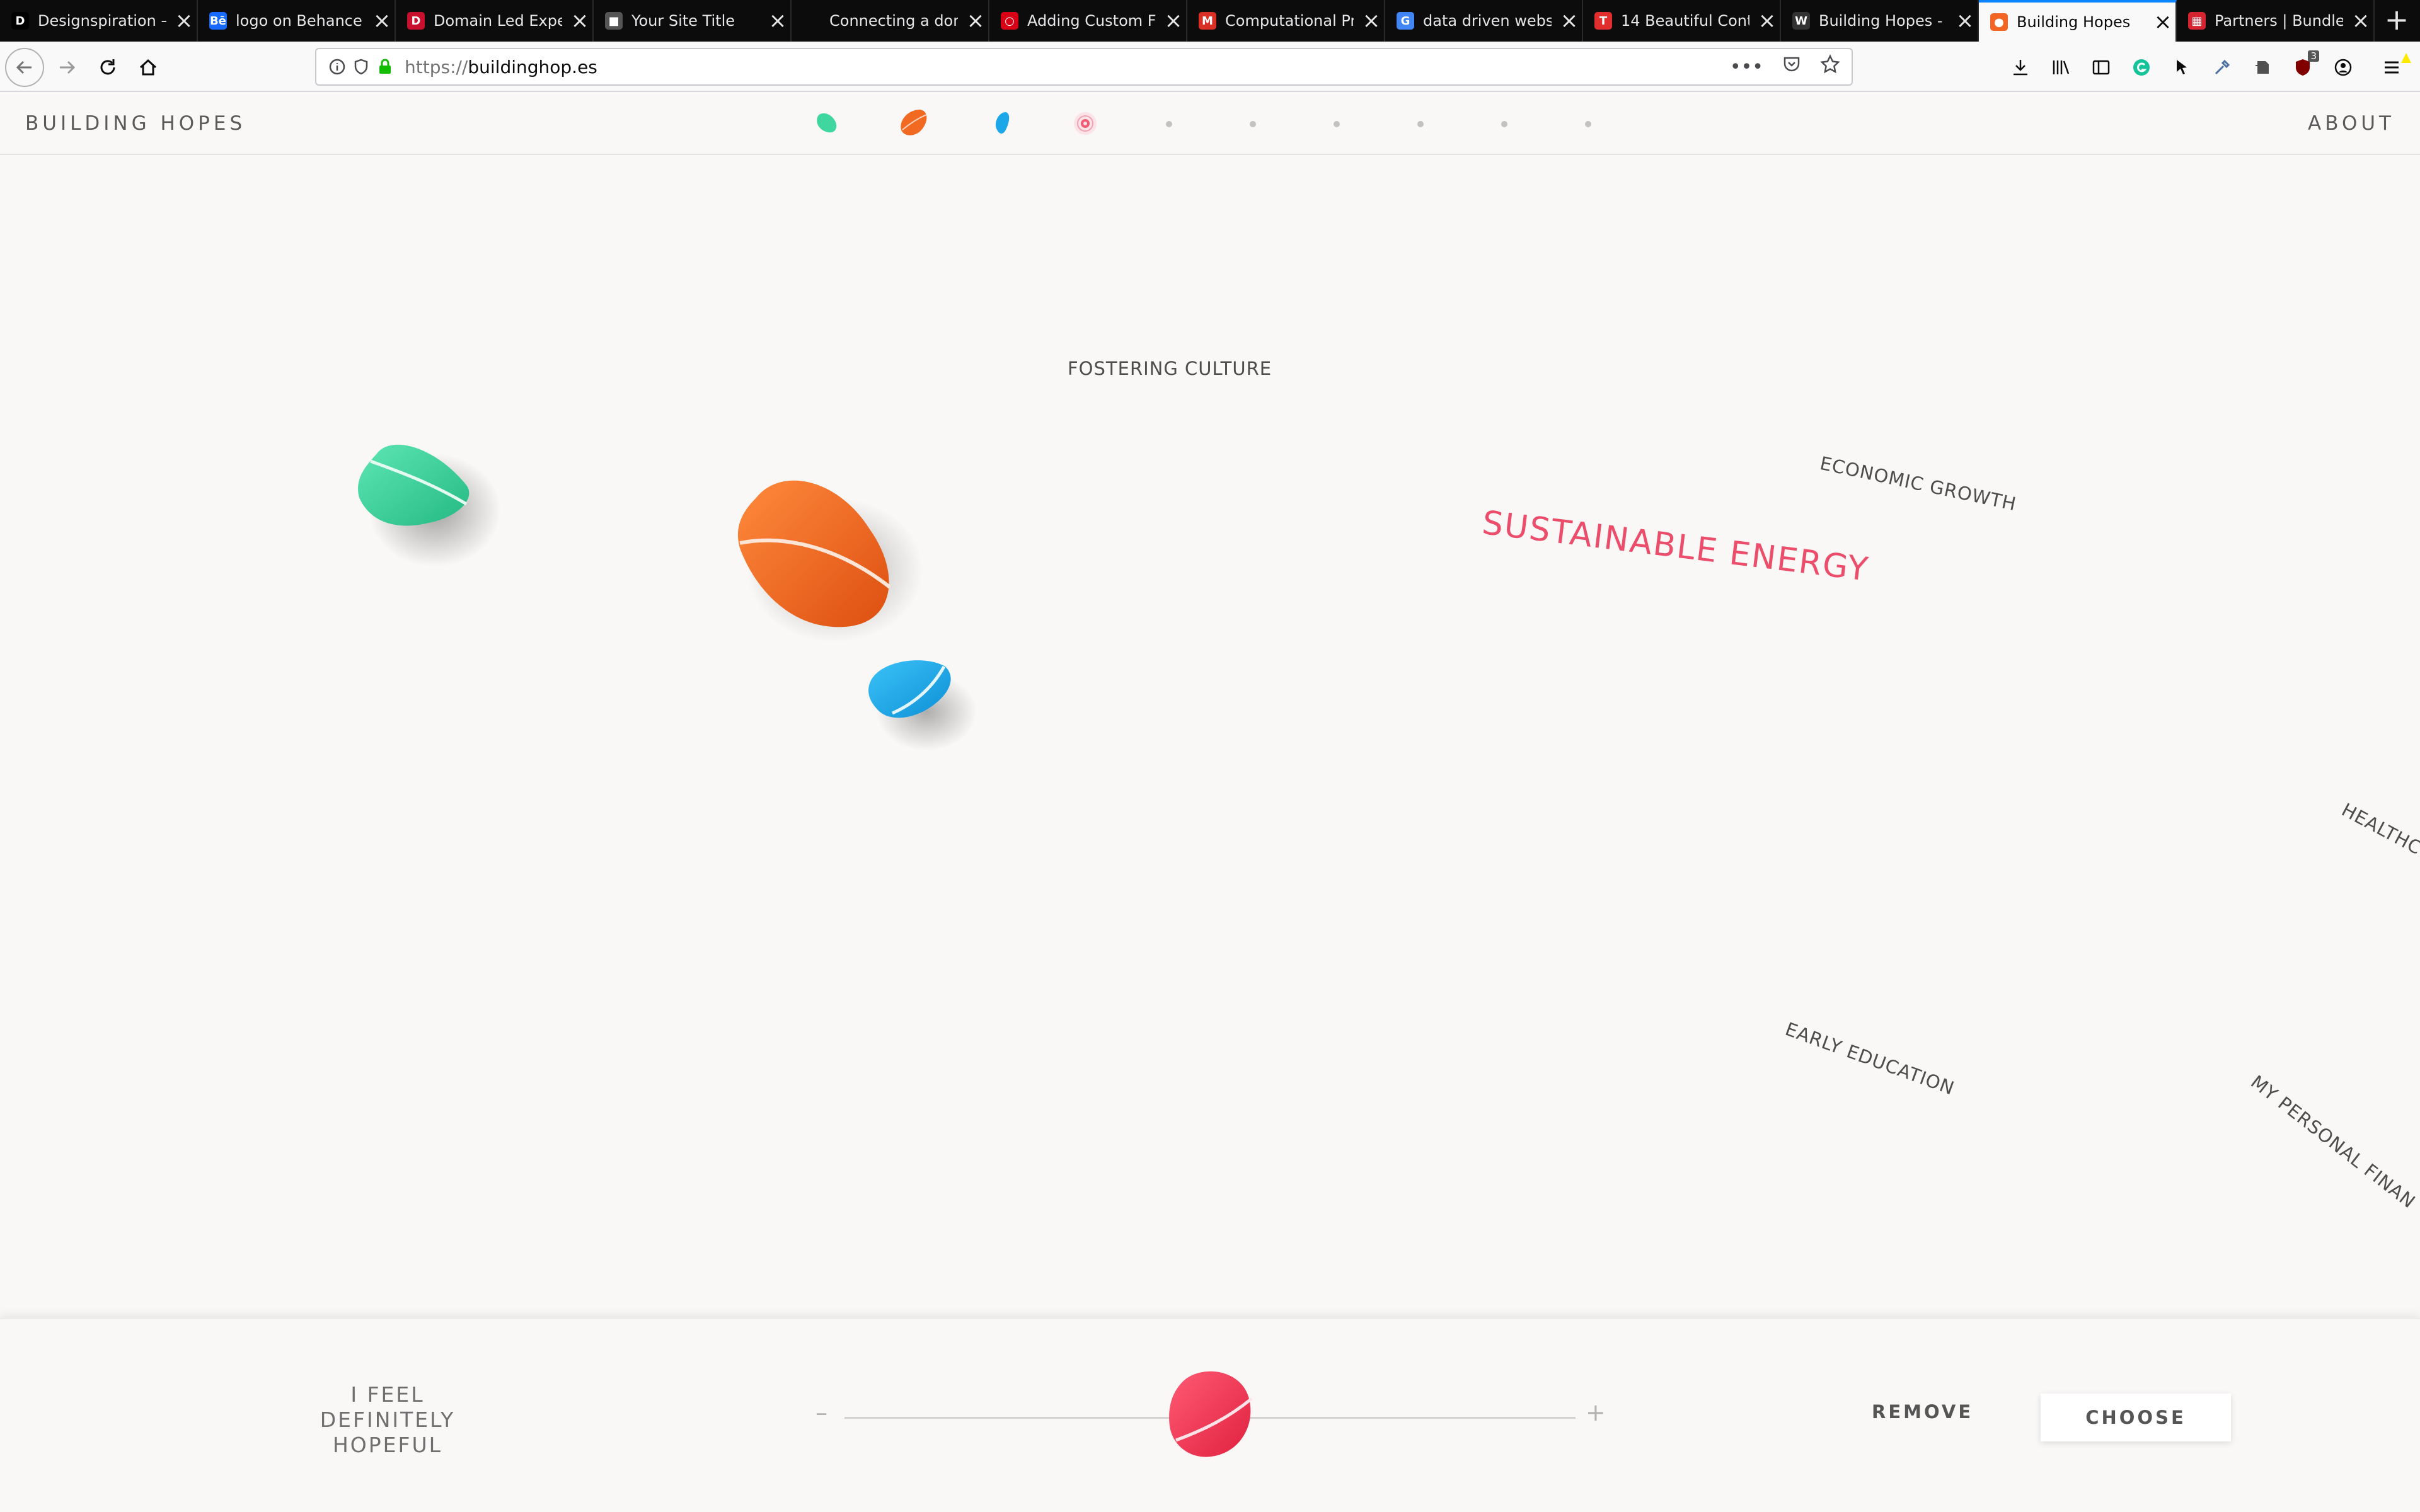  What do you see at coordinates (1210, 124) in the screenshot?
I see `site-header: BUILDING HOPES ABOUT` at bounding box center [1210, 124].